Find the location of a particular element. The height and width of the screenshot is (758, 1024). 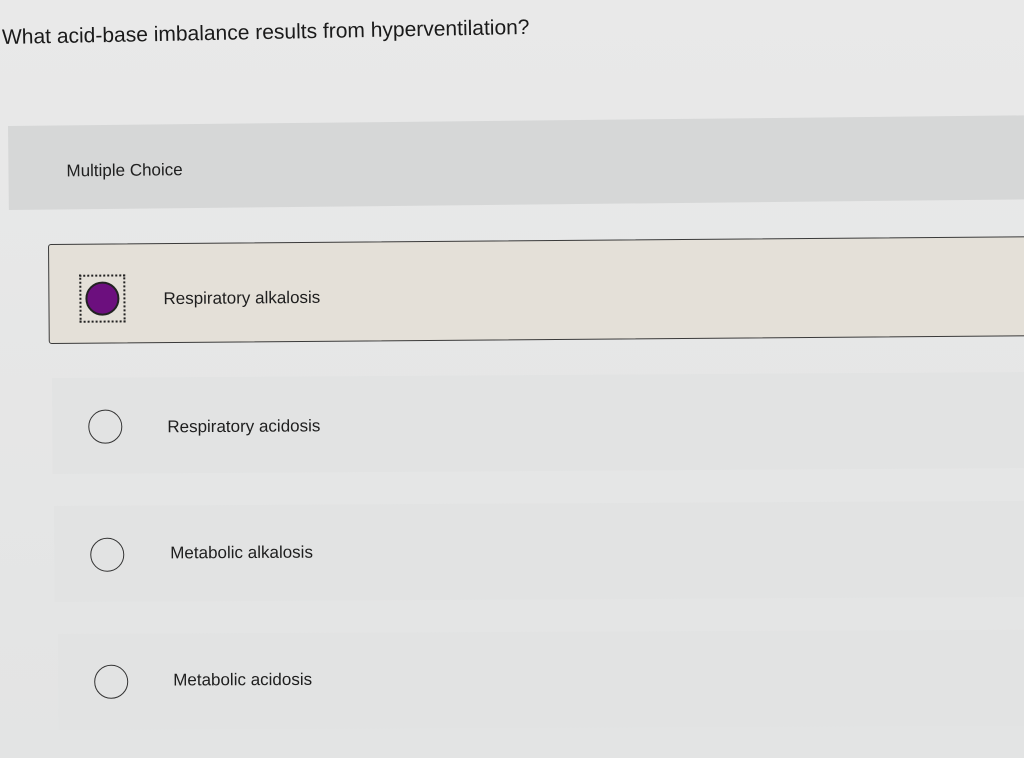

answer-option-respiratory-alkalosis: Respiratory alkalosis is located at coordinates (536, 290).